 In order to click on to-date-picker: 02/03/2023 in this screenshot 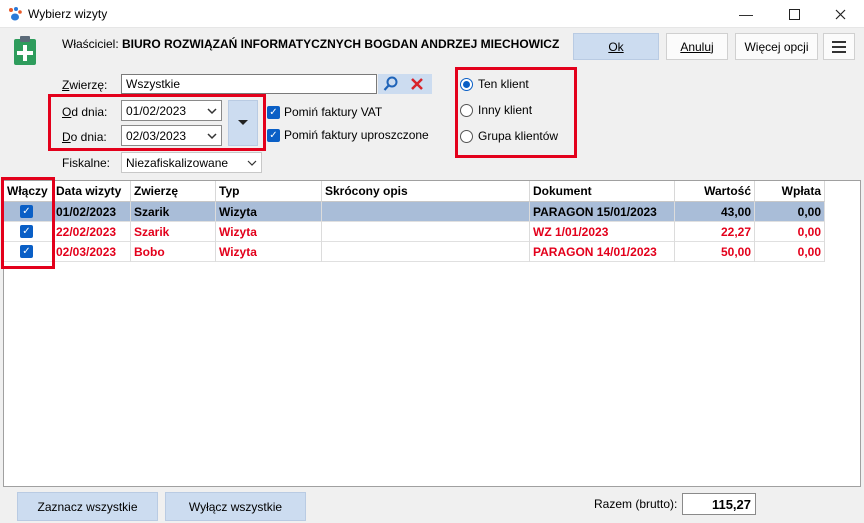, I will do `click(171, 135)`.